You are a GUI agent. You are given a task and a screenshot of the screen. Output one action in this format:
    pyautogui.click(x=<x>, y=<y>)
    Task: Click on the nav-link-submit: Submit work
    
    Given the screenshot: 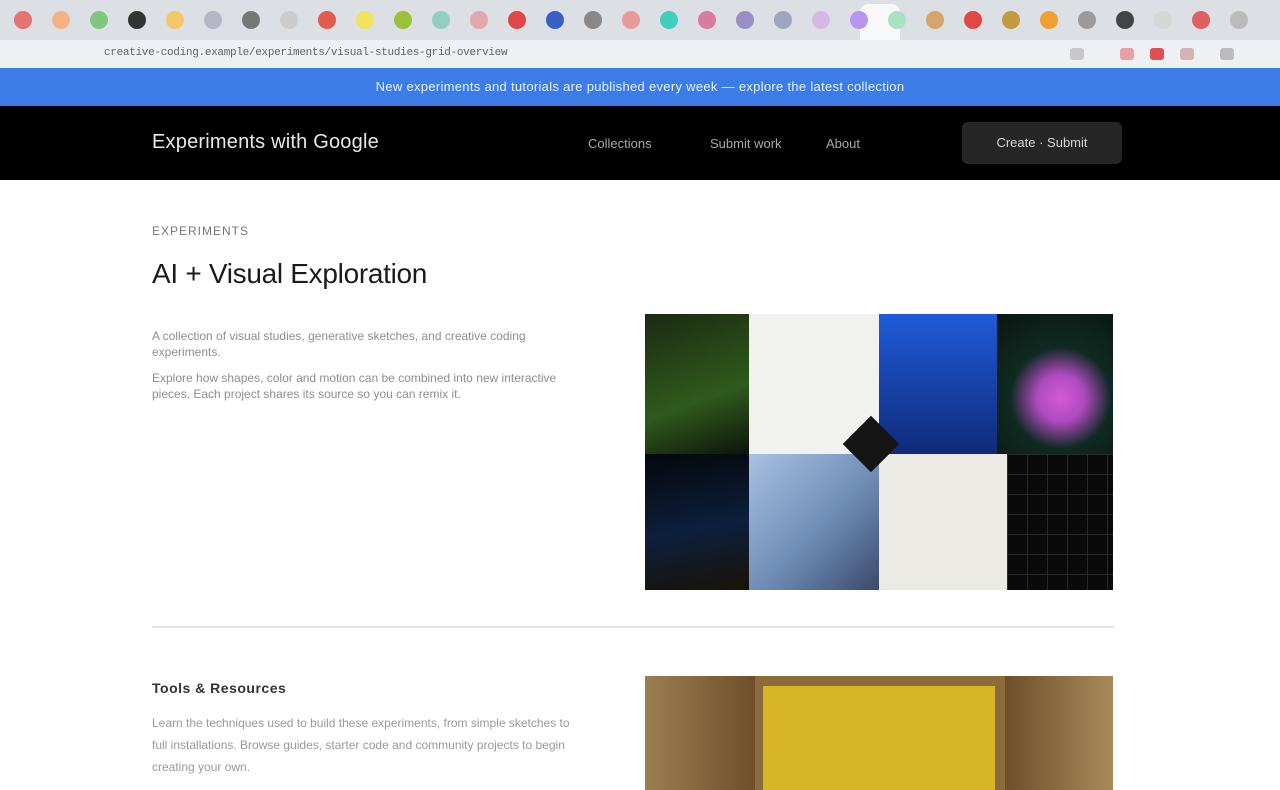 What is the action you would take?
    pyautogui.click(x=746, y=143)
    